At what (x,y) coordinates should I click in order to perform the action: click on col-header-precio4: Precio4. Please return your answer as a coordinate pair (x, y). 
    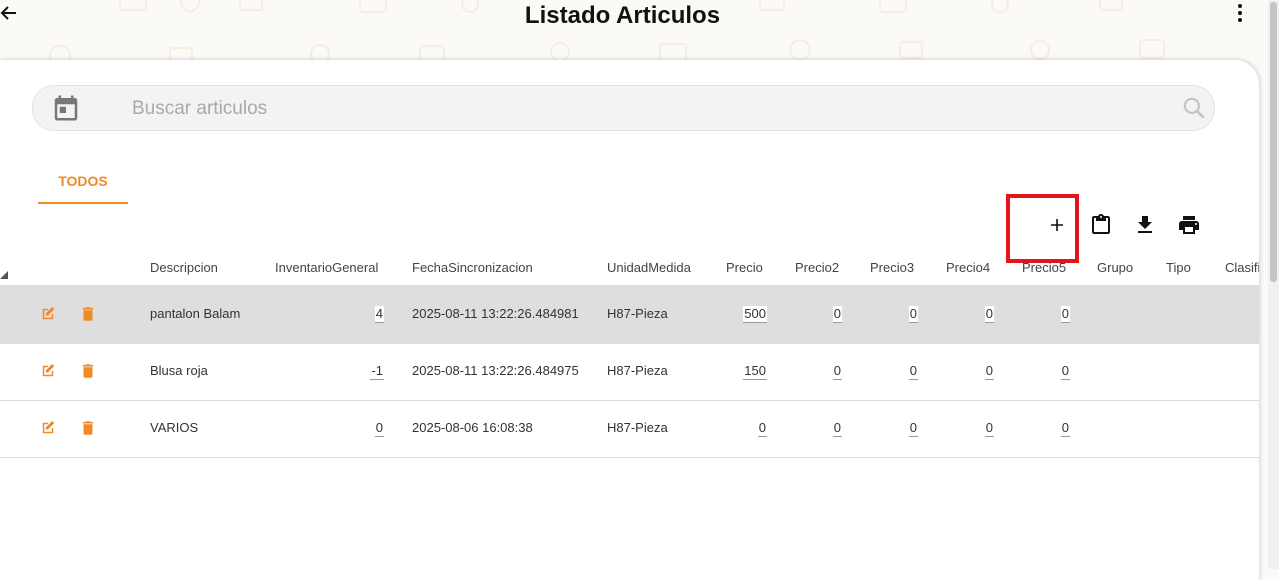
    Looking at the image, I should click on (968, 267).